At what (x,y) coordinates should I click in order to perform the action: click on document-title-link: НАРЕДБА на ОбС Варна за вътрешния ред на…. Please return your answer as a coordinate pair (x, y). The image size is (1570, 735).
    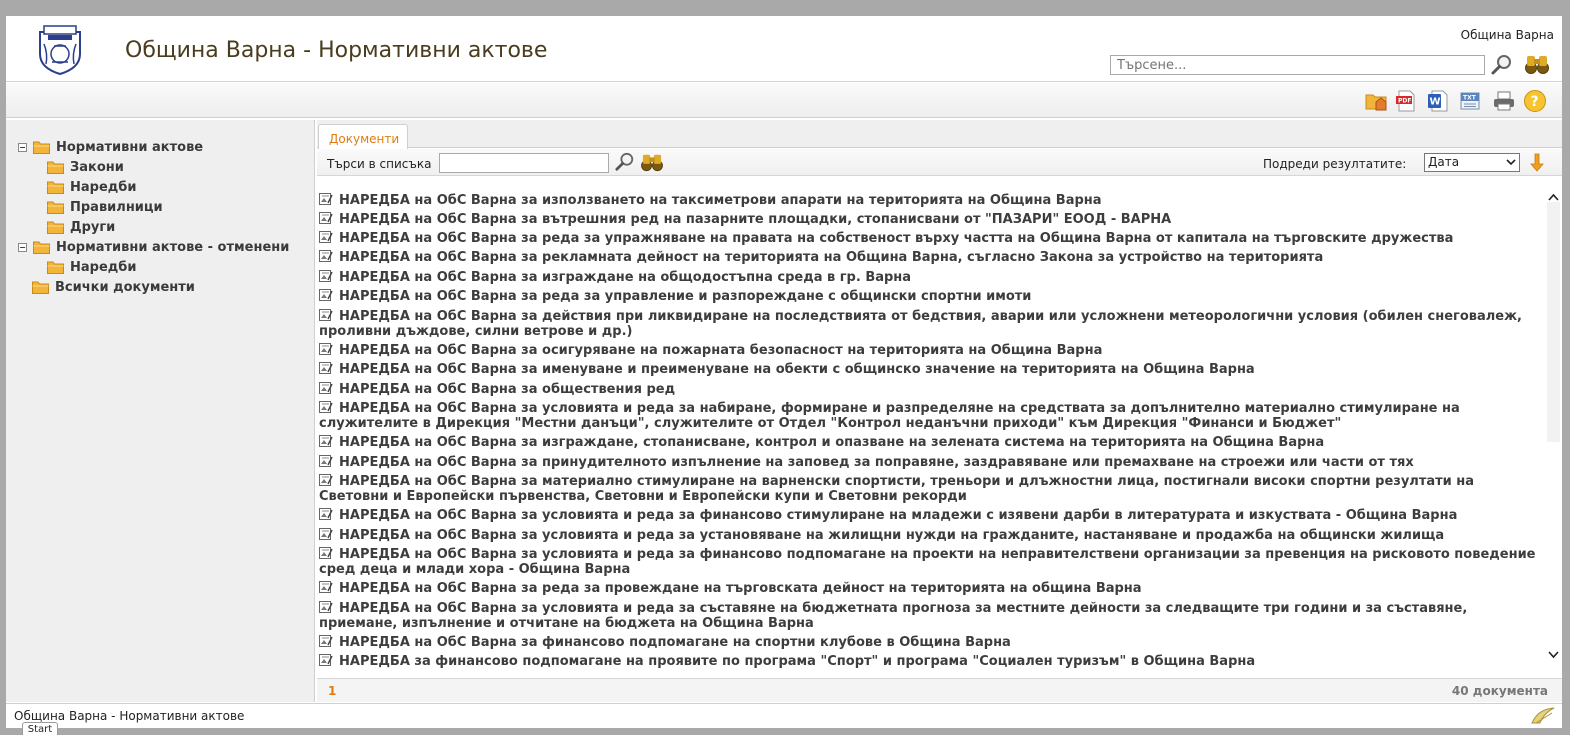
    Looking at the image, I should click on (755, 219).